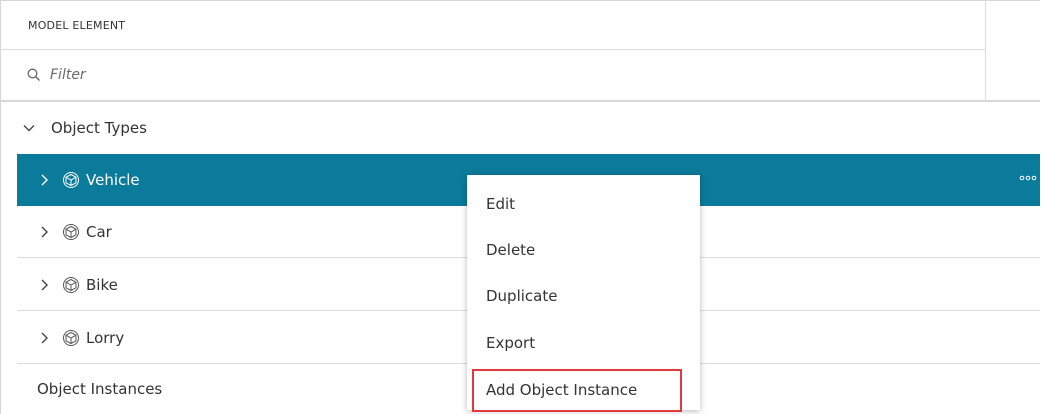 The image size is (1041, 414). What do you see at coordinates (511, 343) in the screenshot?
I see `menu-item-label: Export` at bounding box center [511, 343].